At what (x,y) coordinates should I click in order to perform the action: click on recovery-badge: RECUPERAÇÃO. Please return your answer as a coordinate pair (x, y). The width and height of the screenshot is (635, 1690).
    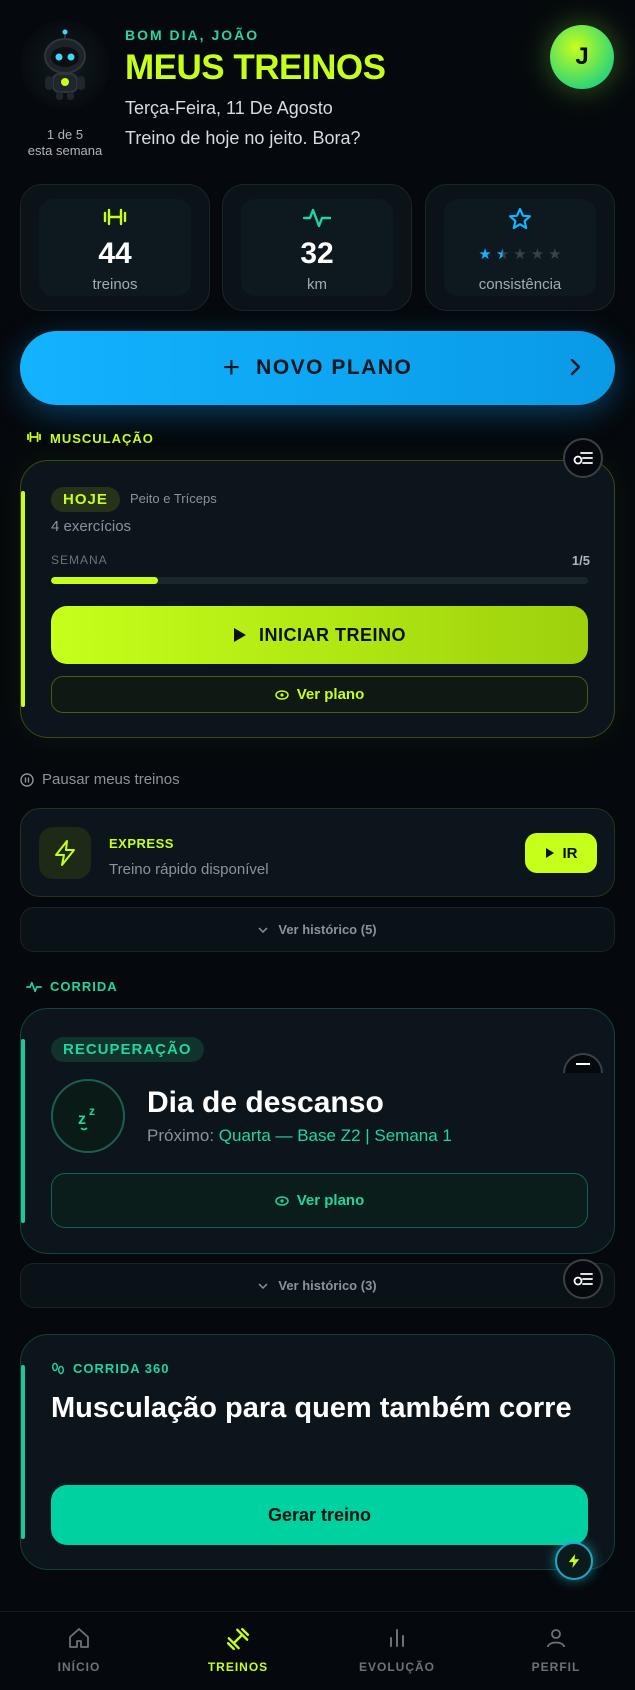
    Looking at the image, I should click on (127, 1049).